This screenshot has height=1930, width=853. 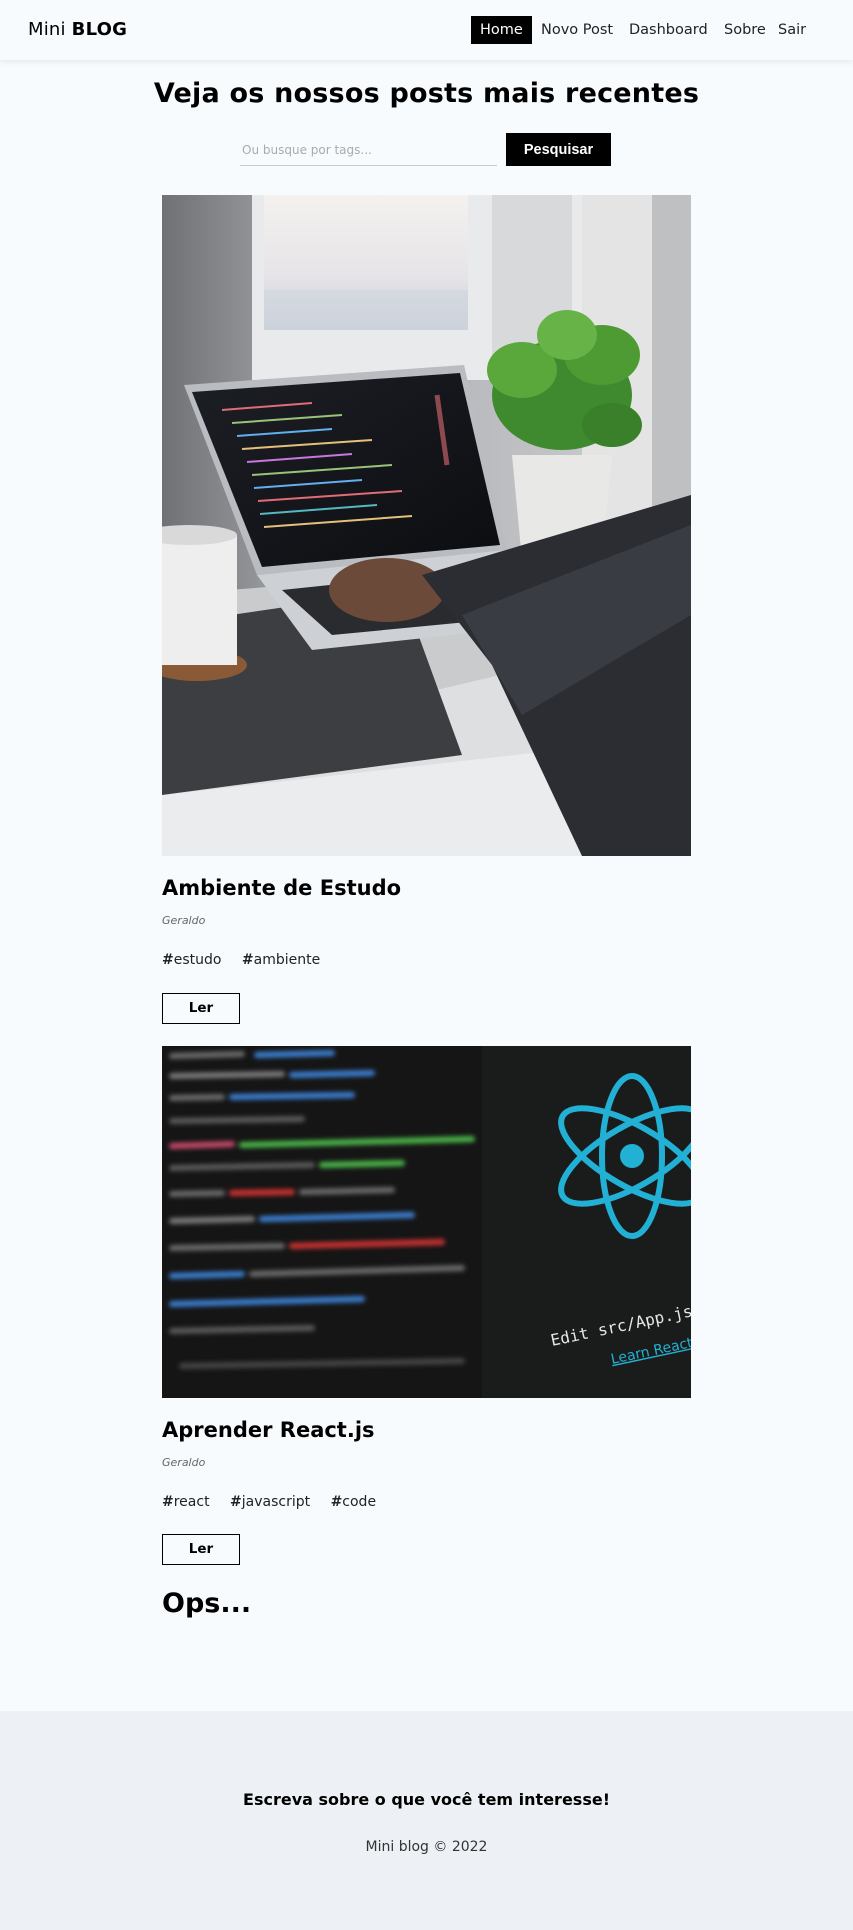 I want to click on post-tags: #estudo #ambiente, so click(x=249, y=960).